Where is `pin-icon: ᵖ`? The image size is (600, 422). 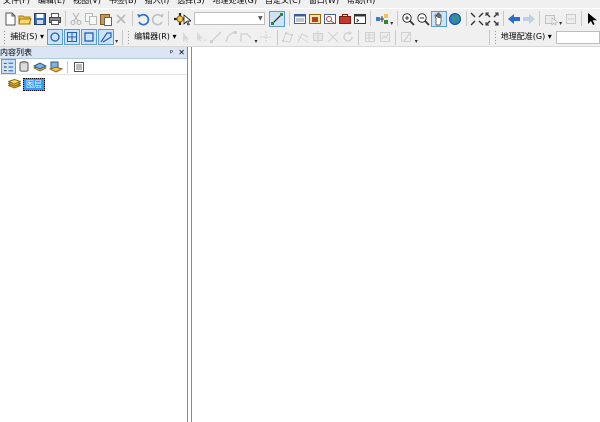
pin-icon: ᵖ is located at coordinates (171, 53).